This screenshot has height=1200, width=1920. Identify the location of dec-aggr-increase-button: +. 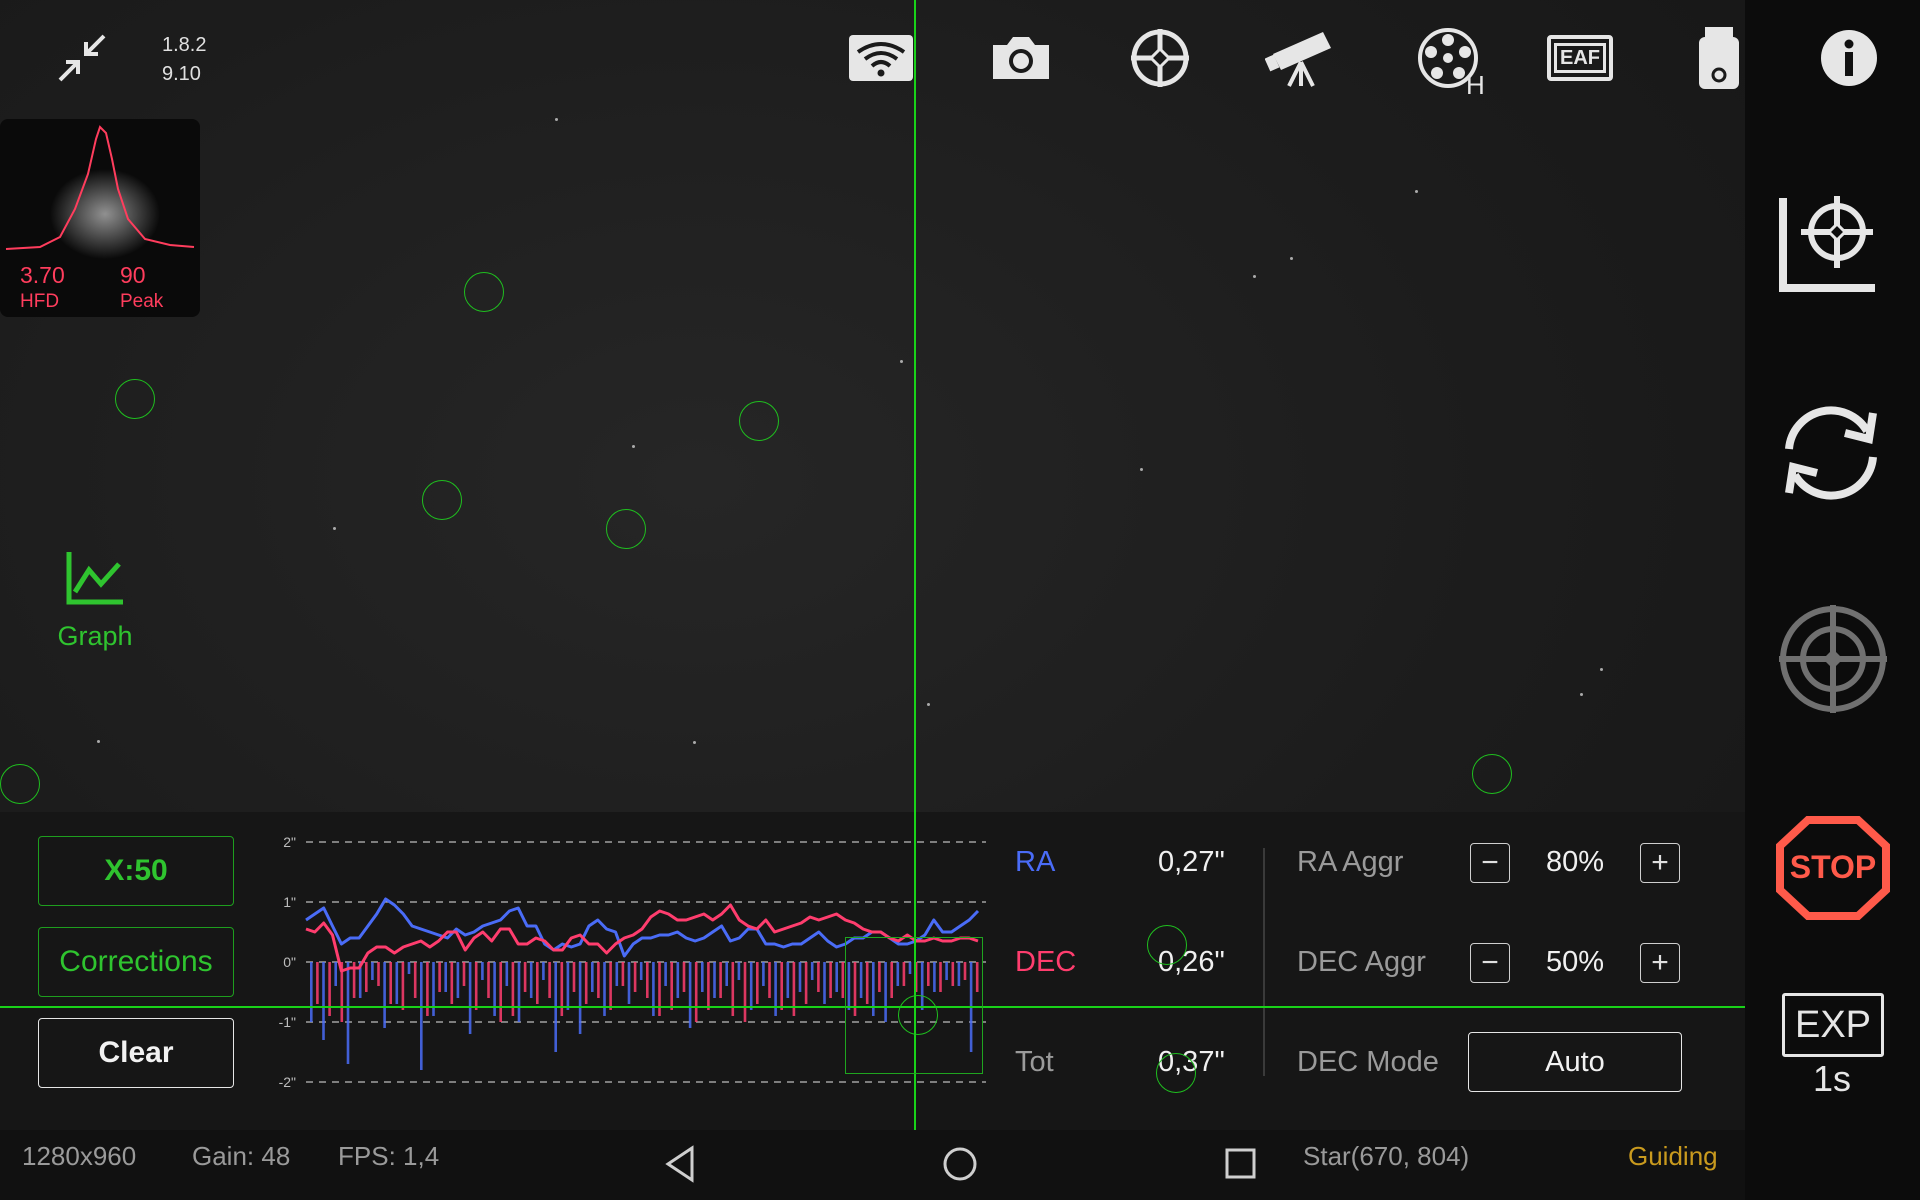
(1660, 963).